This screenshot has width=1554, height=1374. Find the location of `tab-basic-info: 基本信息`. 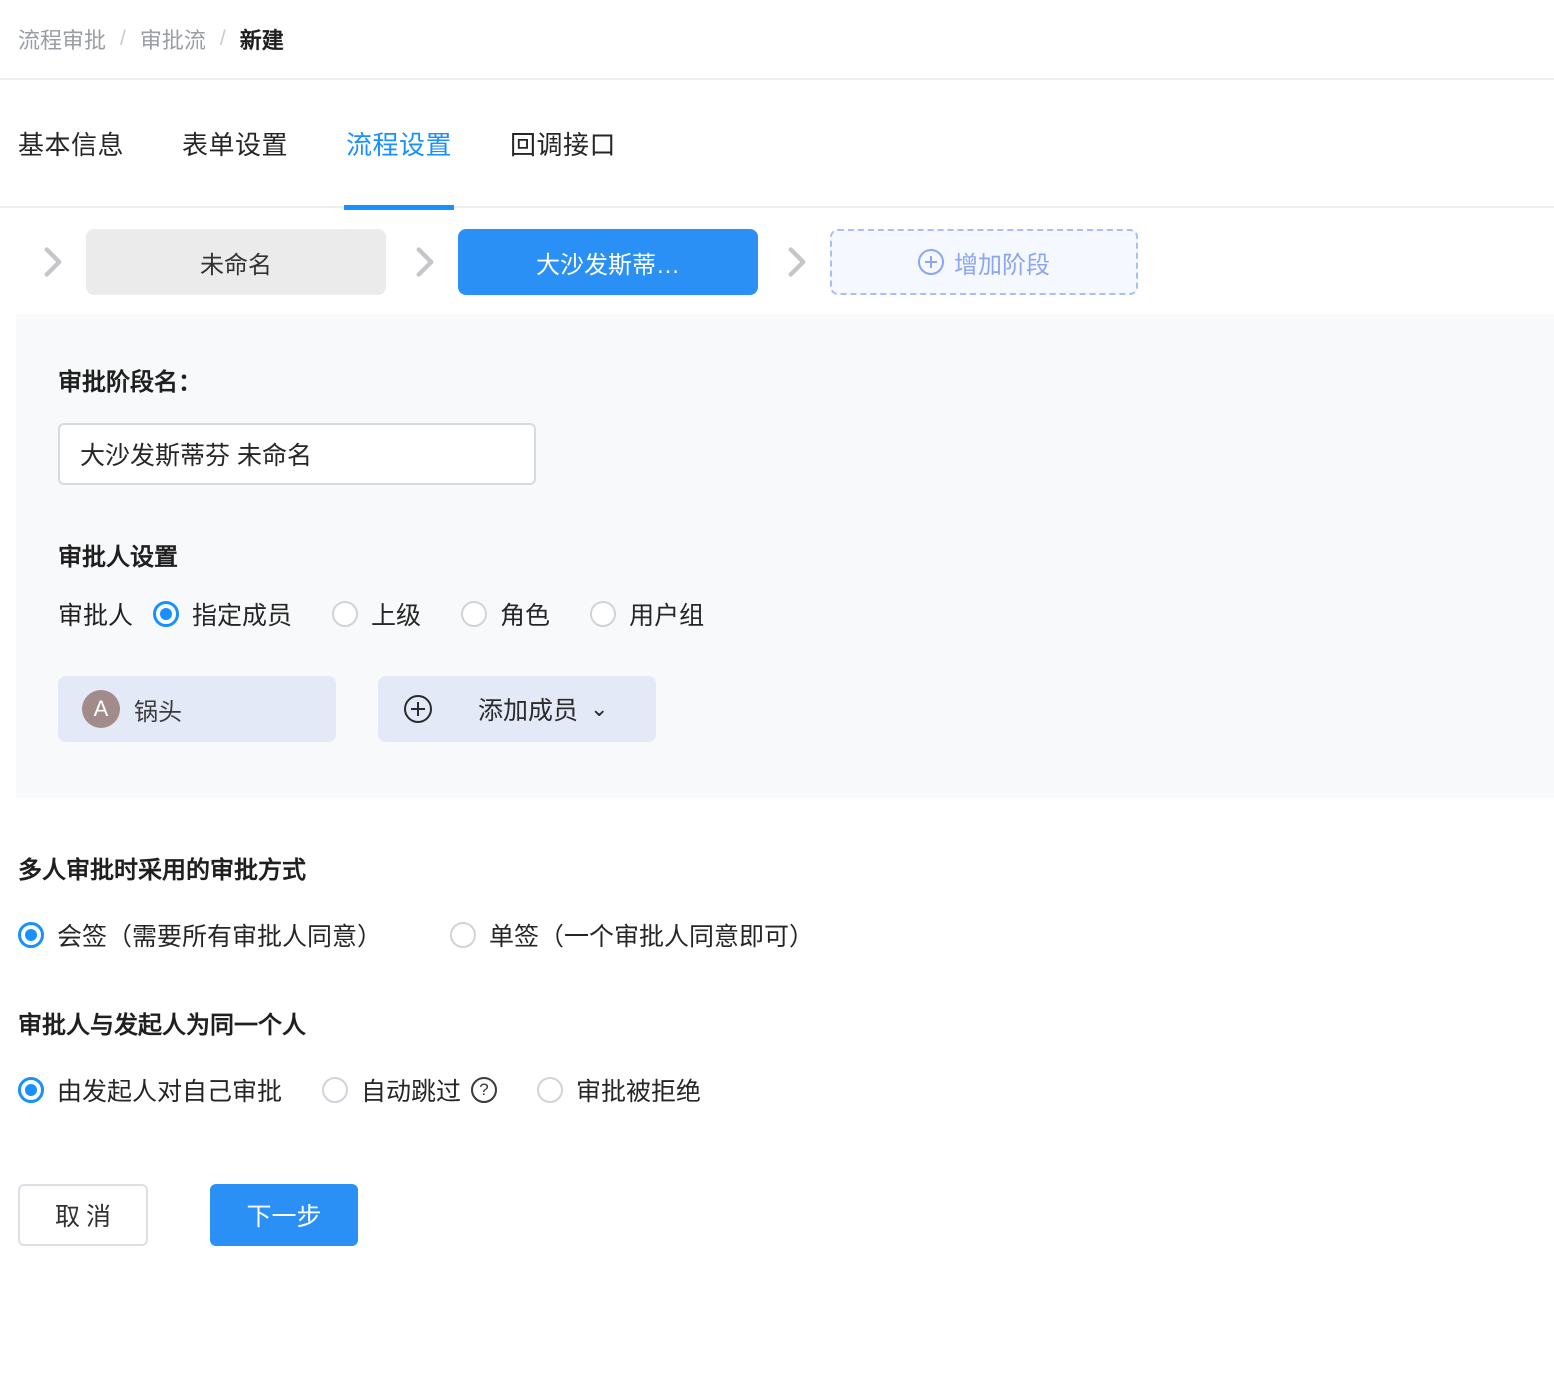

tab-basic-info: 基本信息 is located at coordinates (71, 143).